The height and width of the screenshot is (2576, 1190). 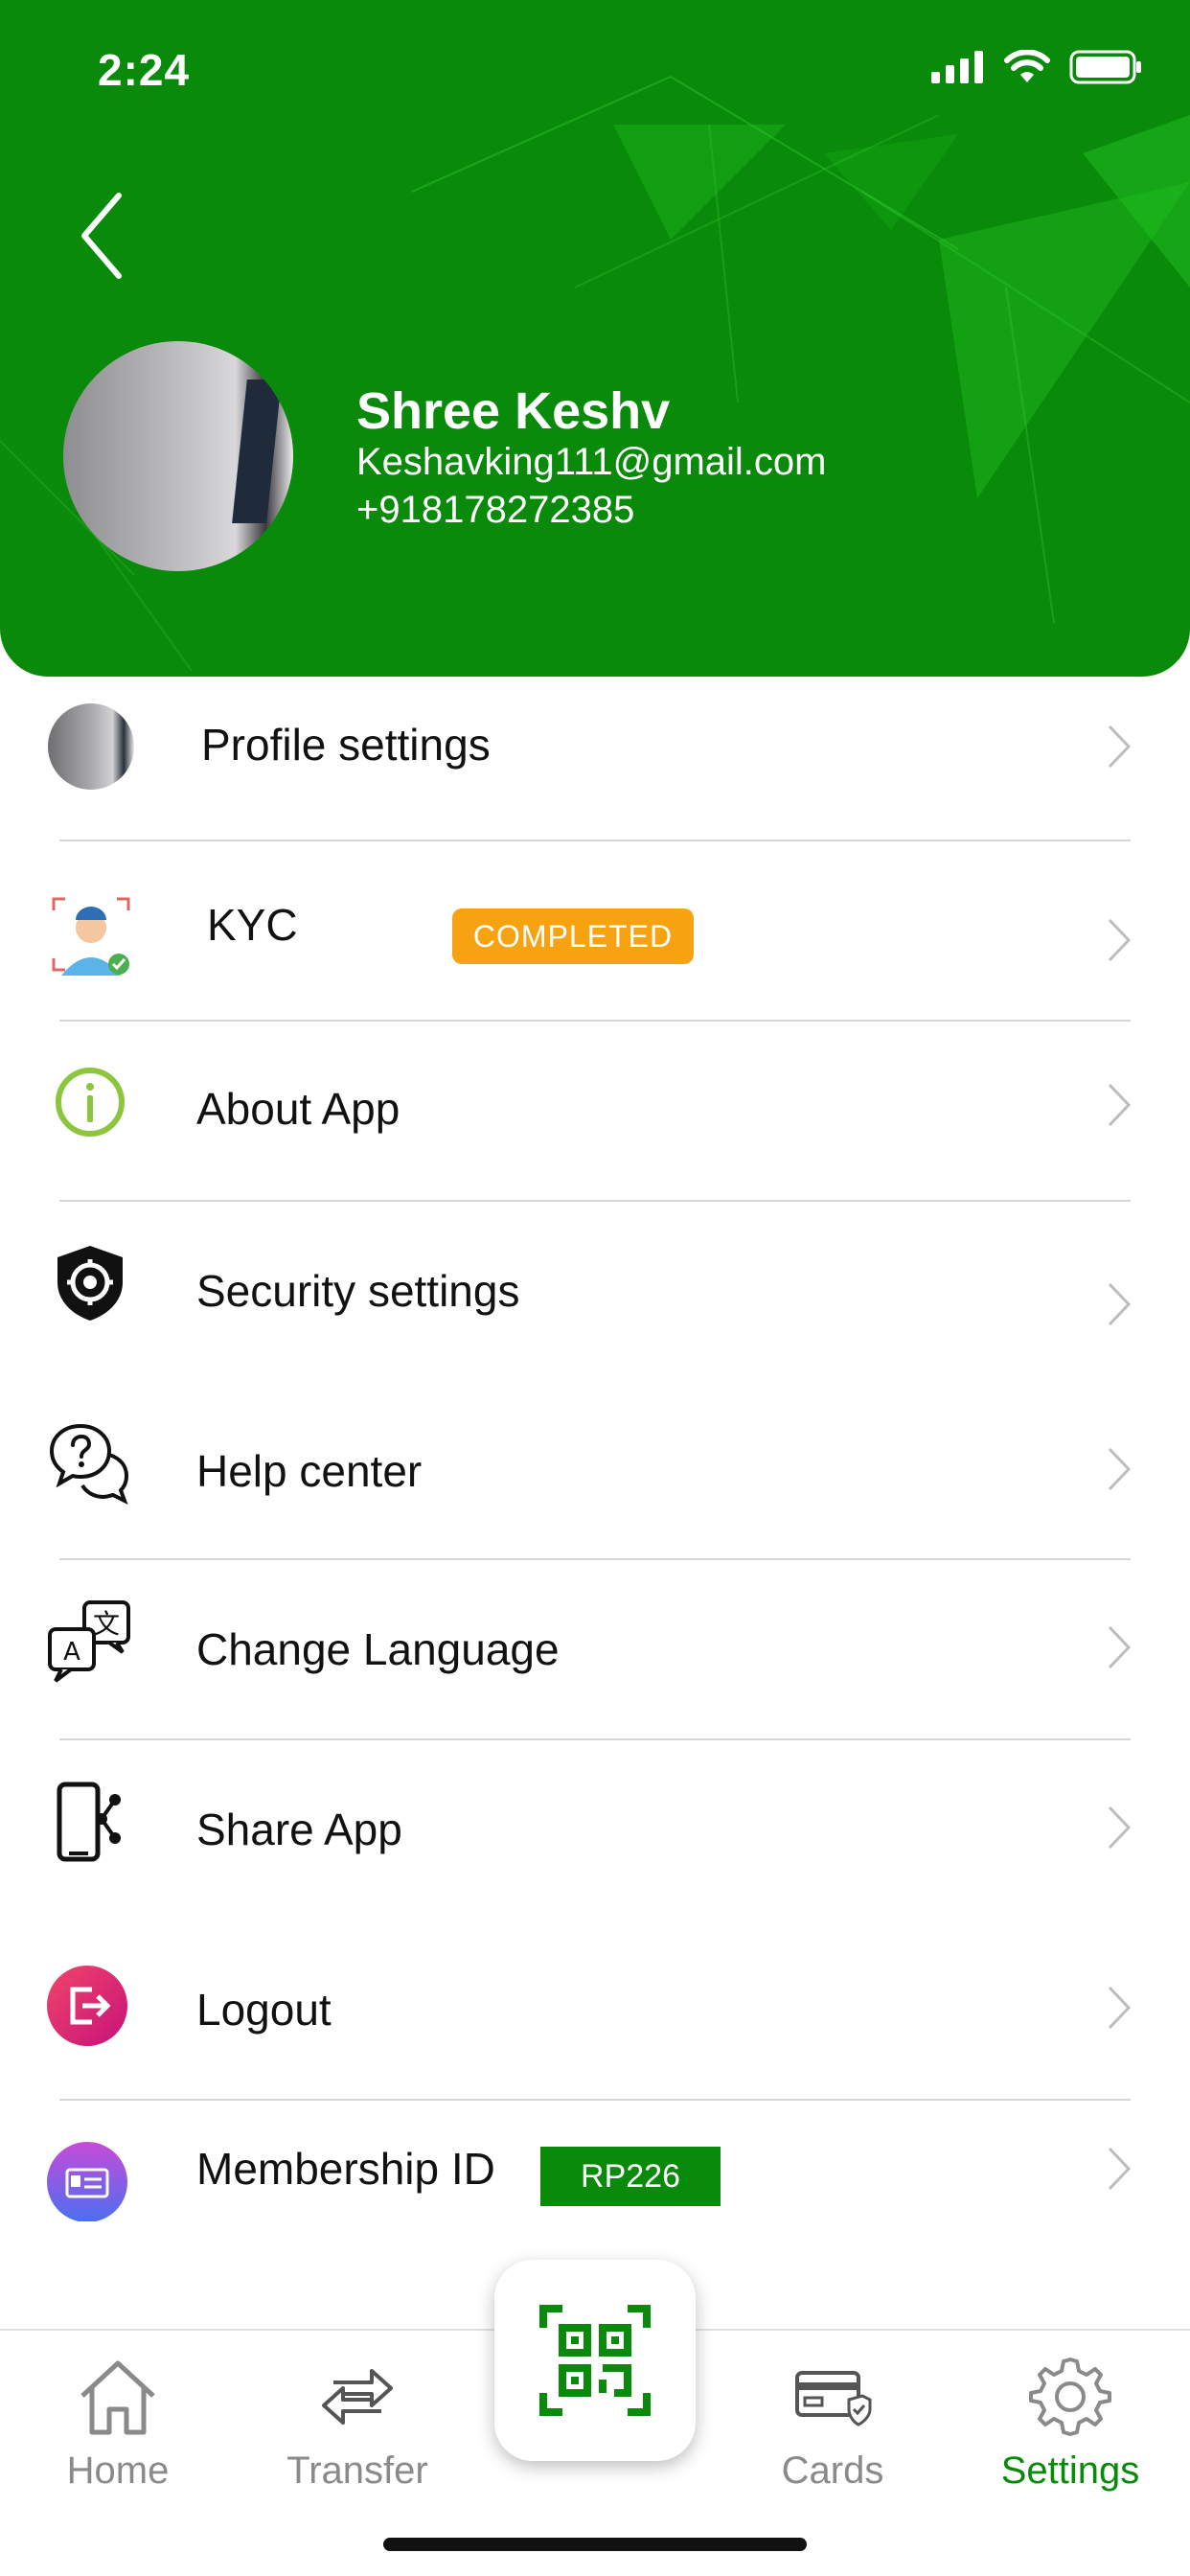 What do you see at coordinates (91, 746) in the screenshot?
I see `profile-photo-icon` at bounding box center [91, 746].